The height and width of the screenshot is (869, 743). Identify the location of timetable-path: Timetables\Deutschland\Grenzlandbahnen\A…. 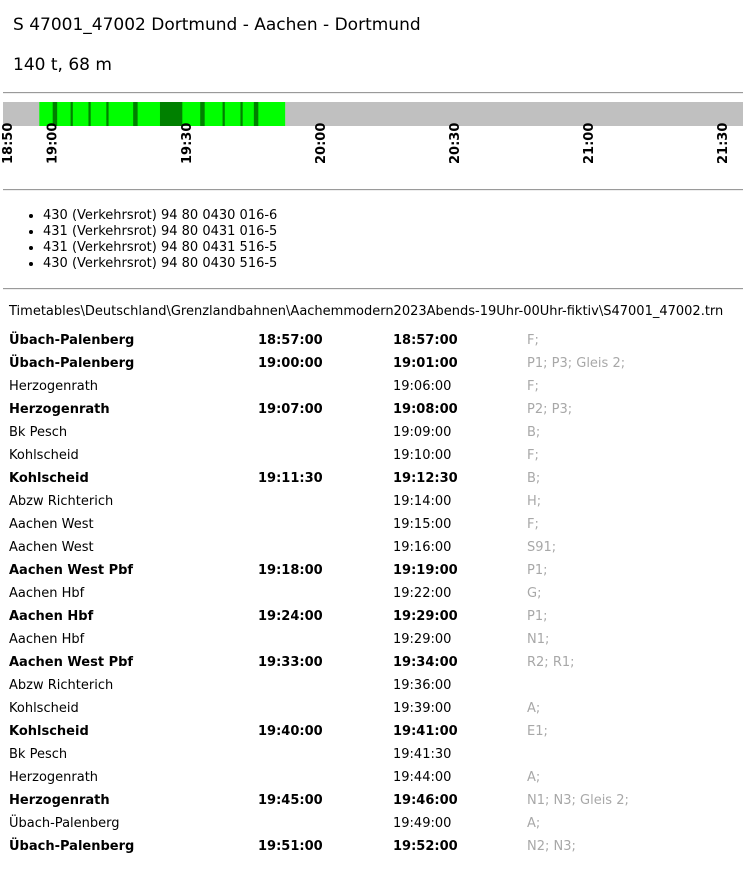
(366, 311).